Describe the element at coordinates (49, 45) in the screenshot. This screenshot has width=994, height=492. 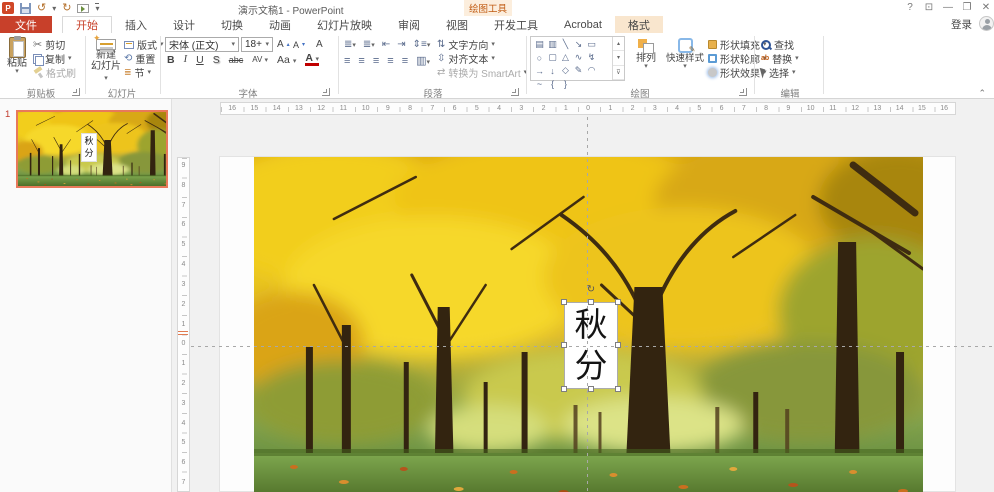
I see `cut-button: ✂ 剪切` at that location.